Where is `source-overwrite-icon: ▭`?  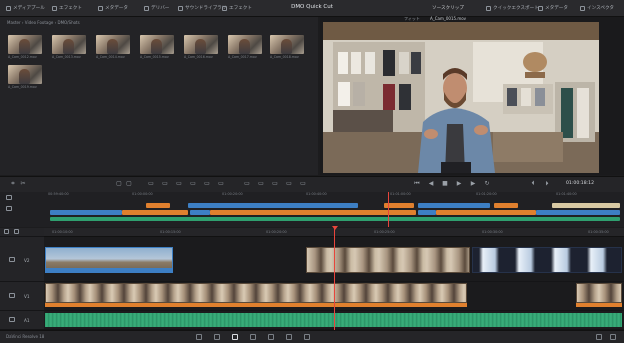 source-overwrite-icon: ▭ is located at coordinates (303, 184).